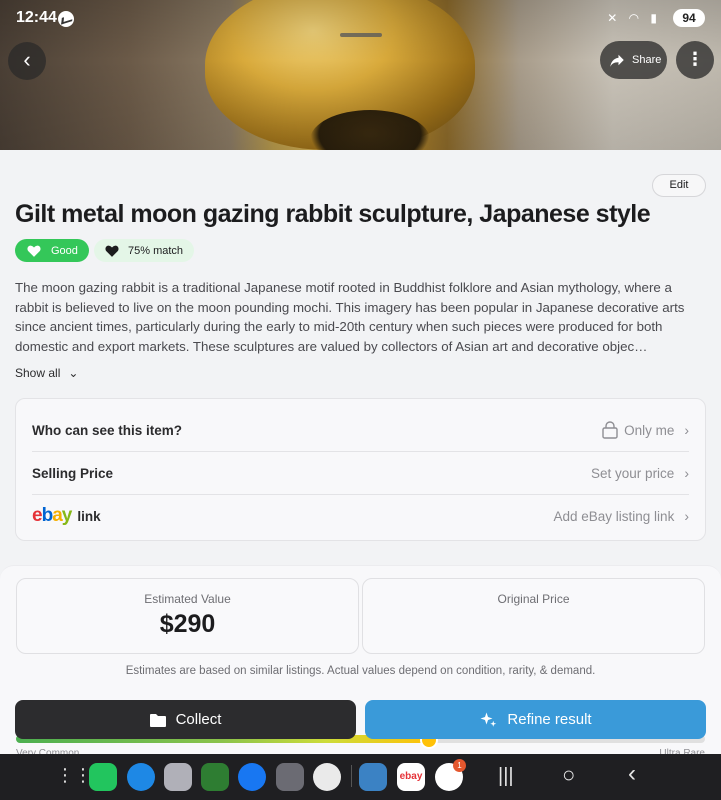  Describe the element at coordinates (73, 373) in the screenshot. I see `chevron-down-icon: ⌄` at that location.